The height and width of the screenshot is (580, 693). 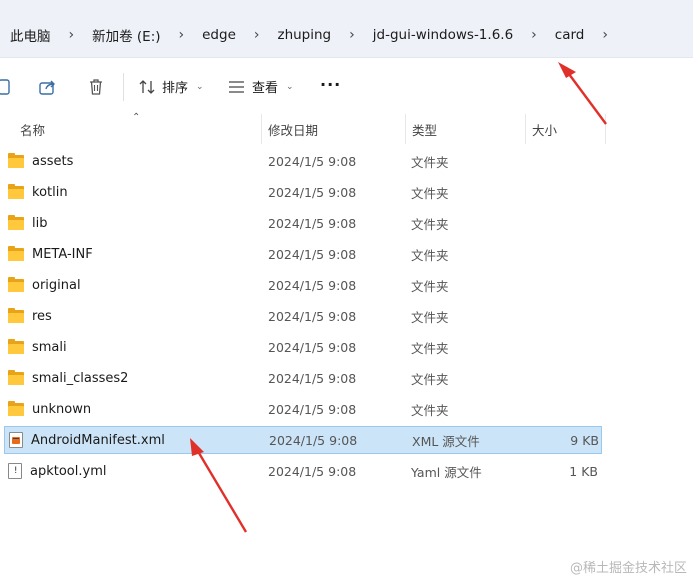 What do you see at coordinates (27, 222) in the screenshot?
I see `file-name-cell: lib` at bounding box center [27, 222].